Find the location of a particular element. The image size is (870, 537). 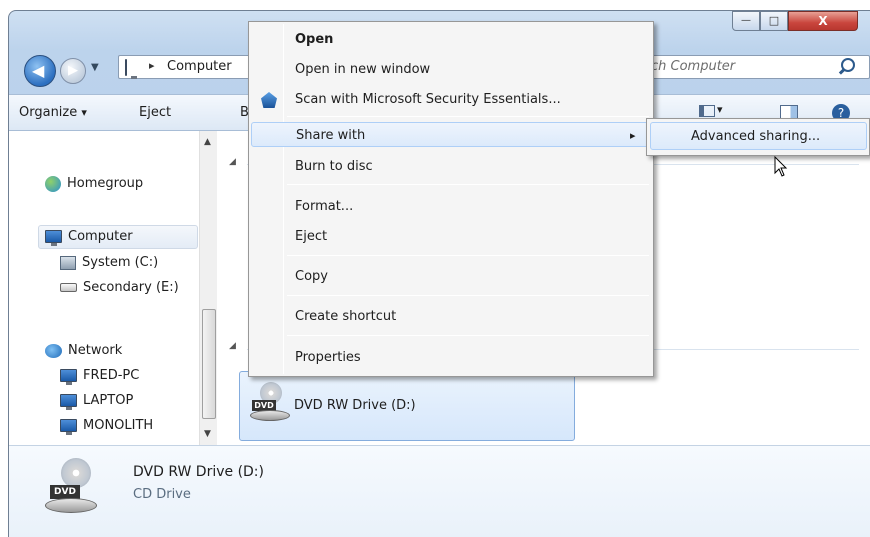

menu-item-open: Open is located at coordinates (451, 39).